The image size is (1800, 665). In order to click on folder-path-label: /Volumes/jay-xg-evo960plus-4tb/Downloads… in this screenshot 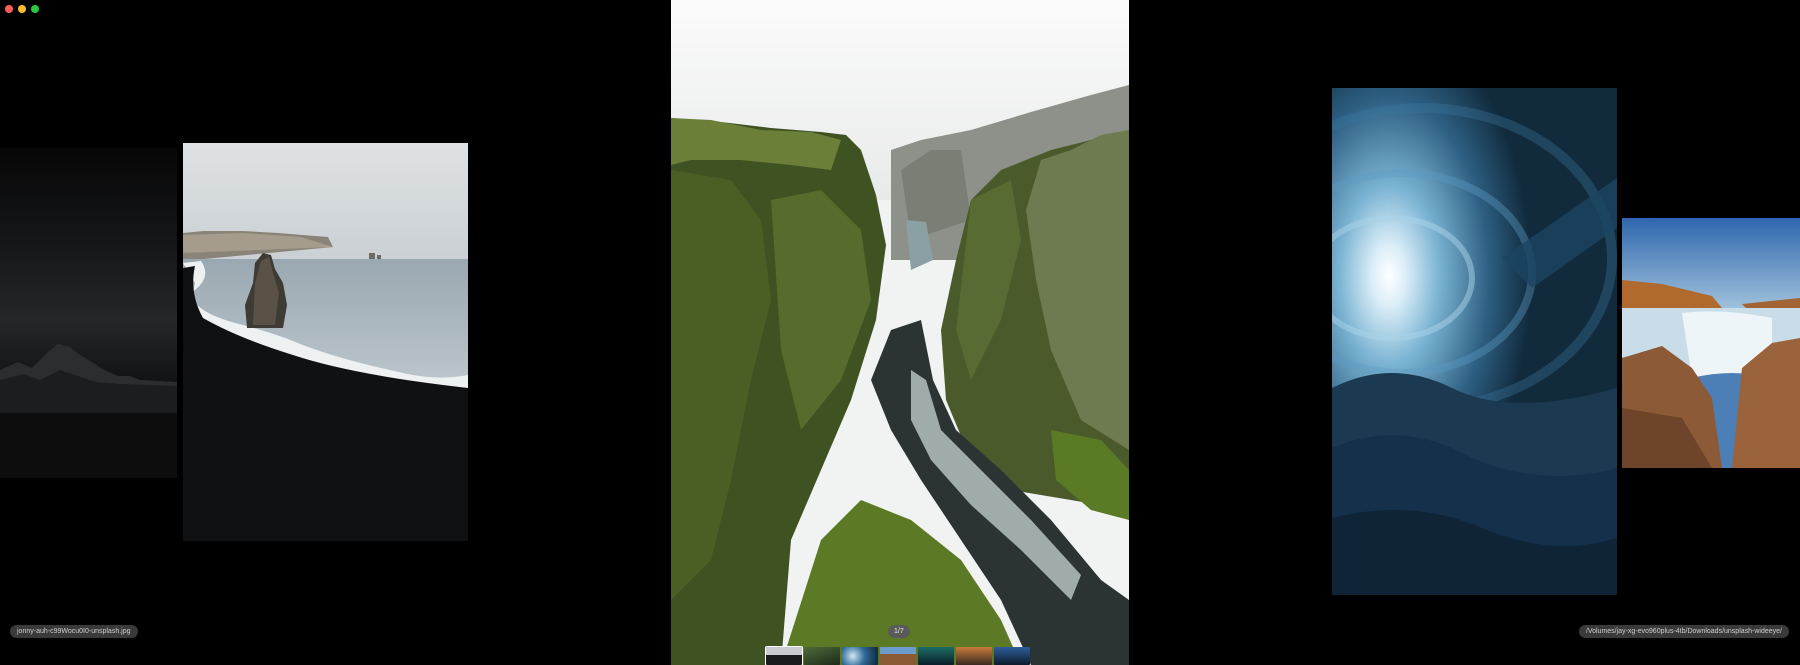, I will do `click(1683, 631)`.